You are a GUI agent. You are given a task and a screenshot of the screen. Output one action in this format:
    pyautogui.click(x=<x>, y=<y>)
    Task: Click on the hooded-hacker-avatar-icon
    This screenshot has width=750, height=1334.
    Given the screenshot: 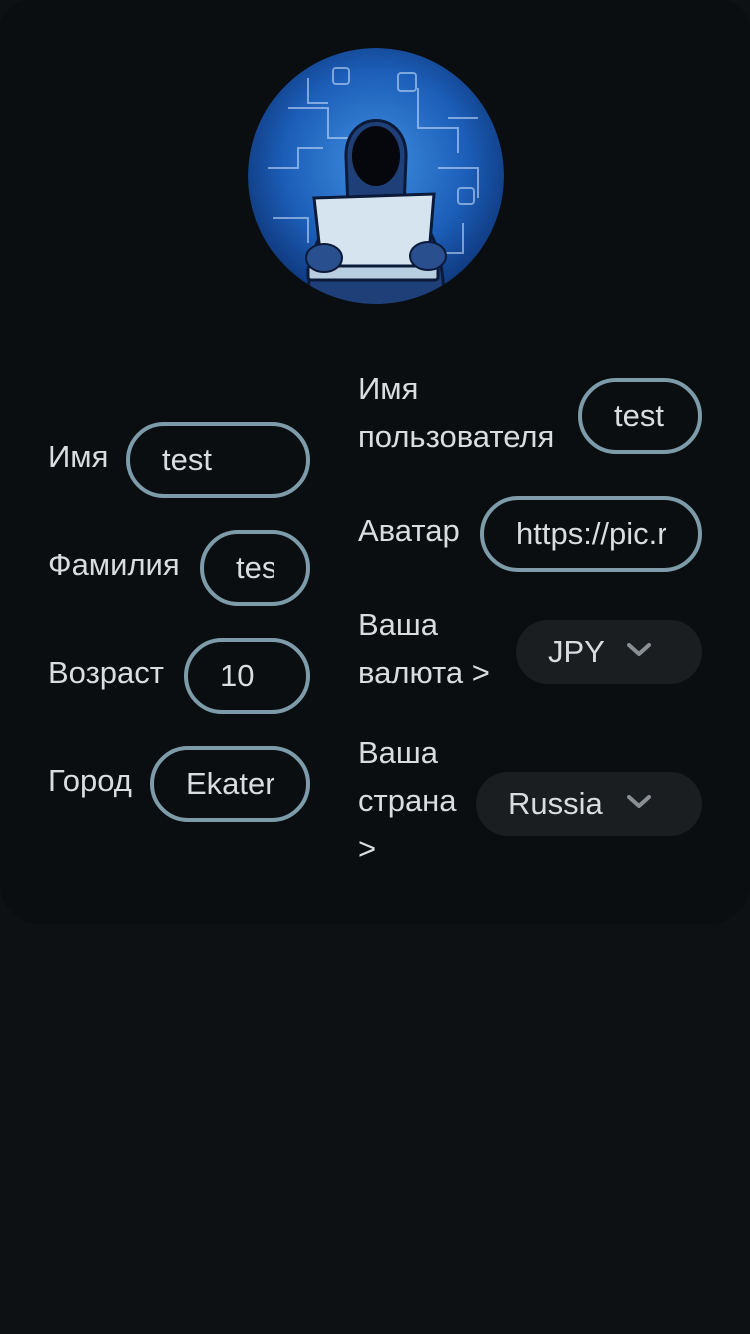 What is the action you would take?
    pyautogui.click(x=376, y=176)
    